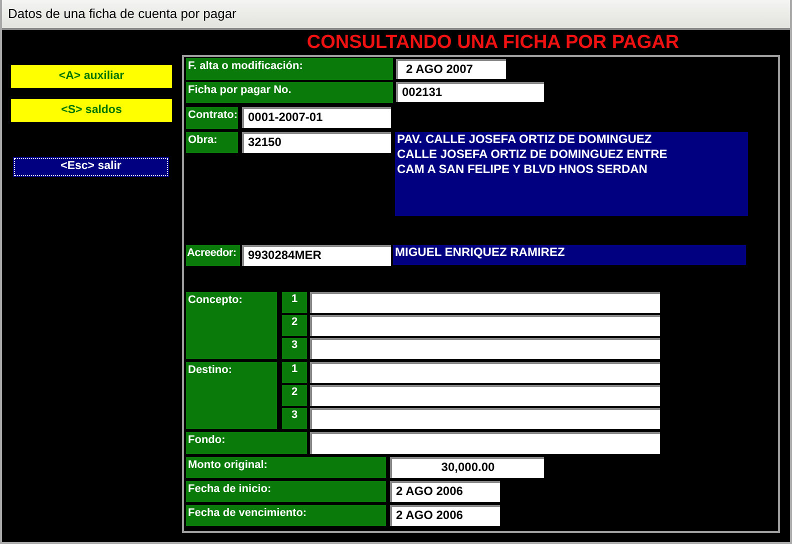  I want to click on field-label: Ficha por pagar No., so click(289, 92).